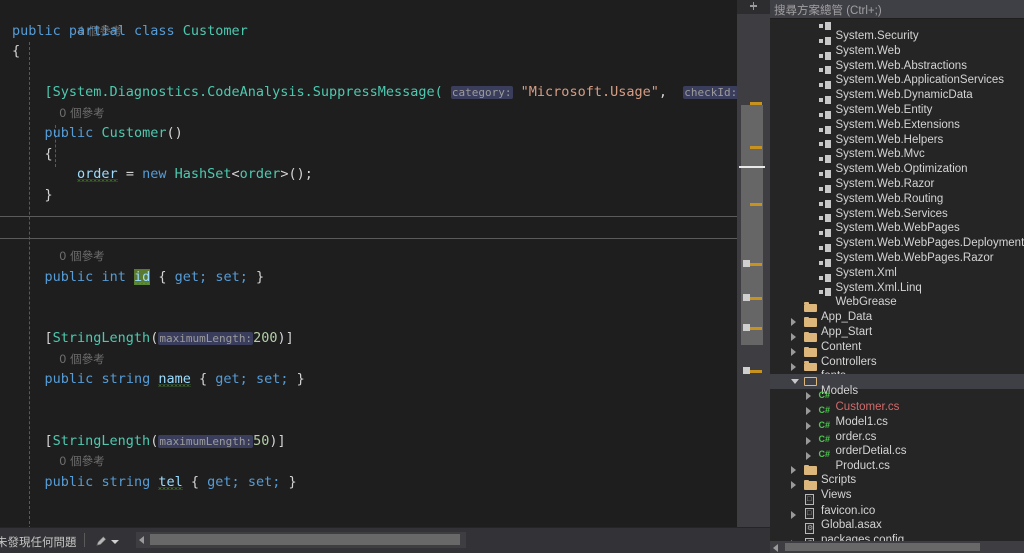 This screenshot has height=553, width=1024. I want to click on chevron-down-icon, so click(115, 542).